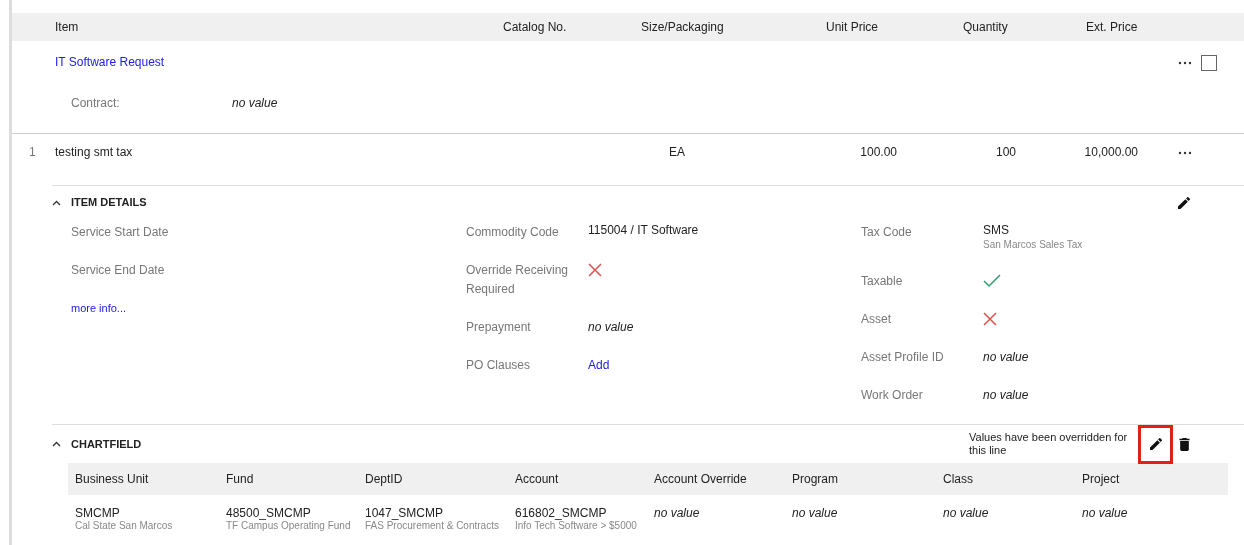 This screenshot has width=1244, height=545. What do you see at coordinates (892, 395) in the screenshot?
I see `field-label: Work Order` at bounding box center [892, 395].